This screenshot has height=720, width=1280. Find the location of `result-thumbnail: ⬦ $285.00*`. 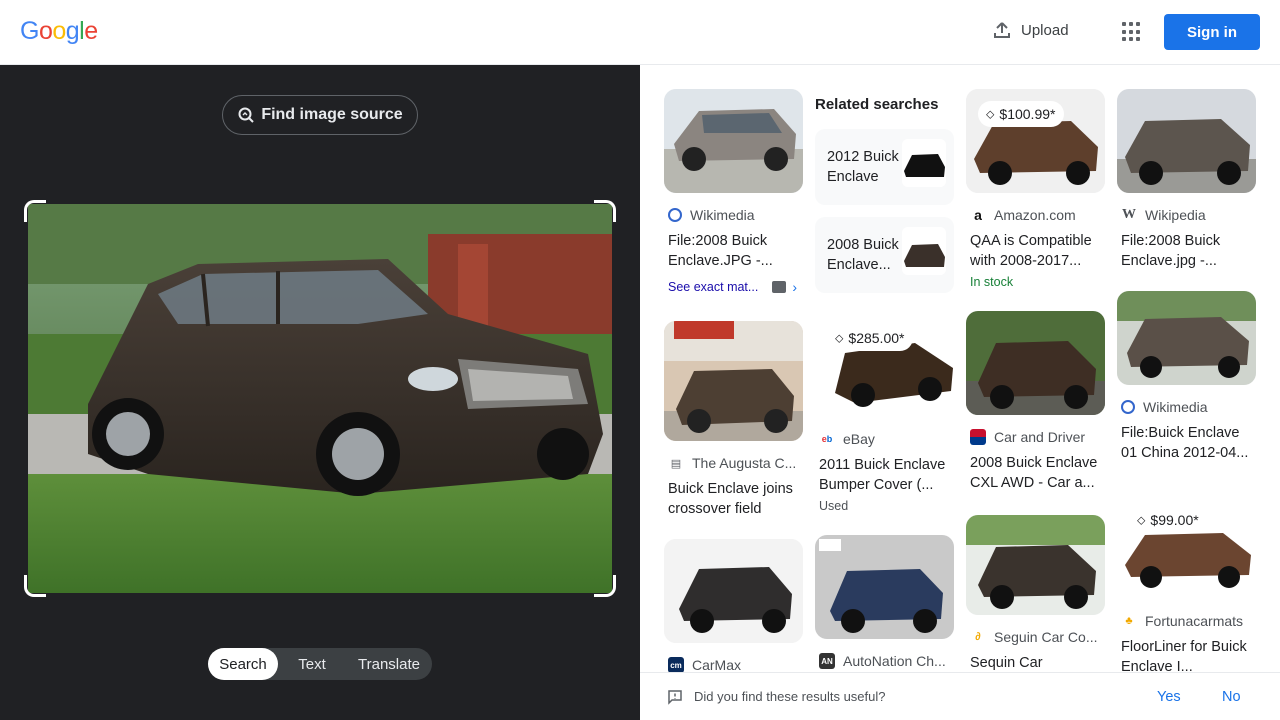

result-thumbnail: ⬦ $285.00* is located at coordinates (884, 365).